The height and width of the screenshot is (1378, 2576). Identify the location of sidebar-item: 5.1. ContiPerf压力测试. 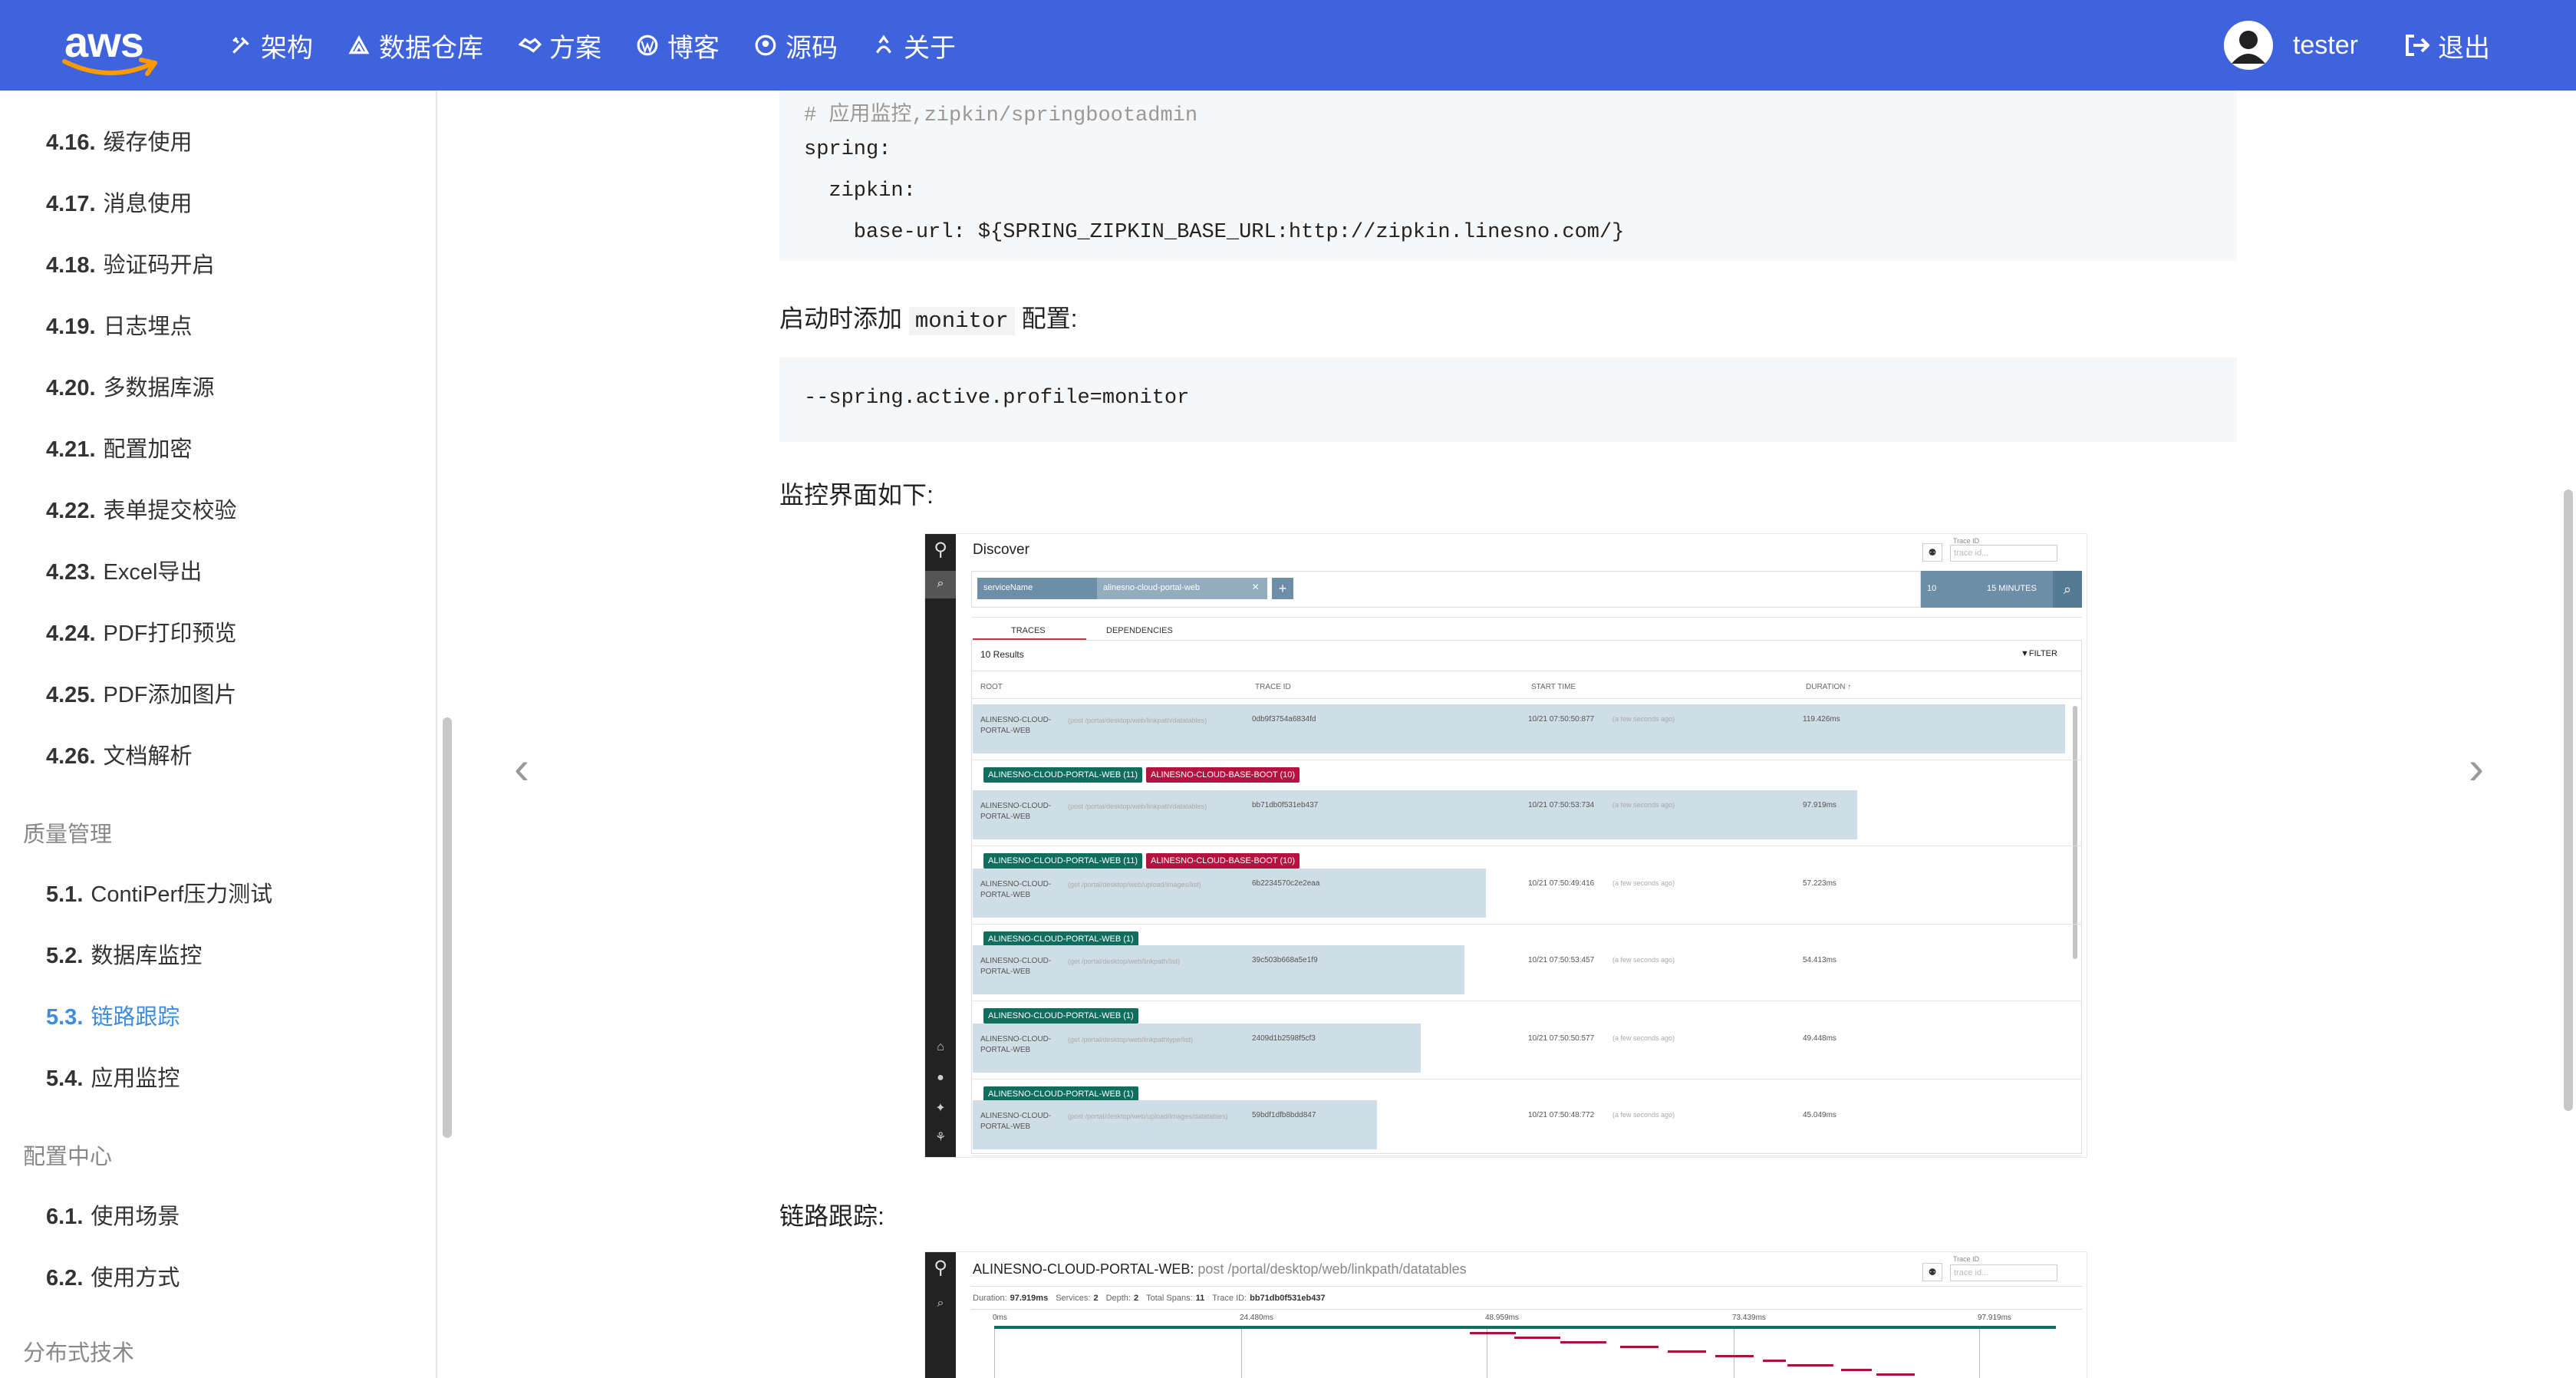
(159, 892).